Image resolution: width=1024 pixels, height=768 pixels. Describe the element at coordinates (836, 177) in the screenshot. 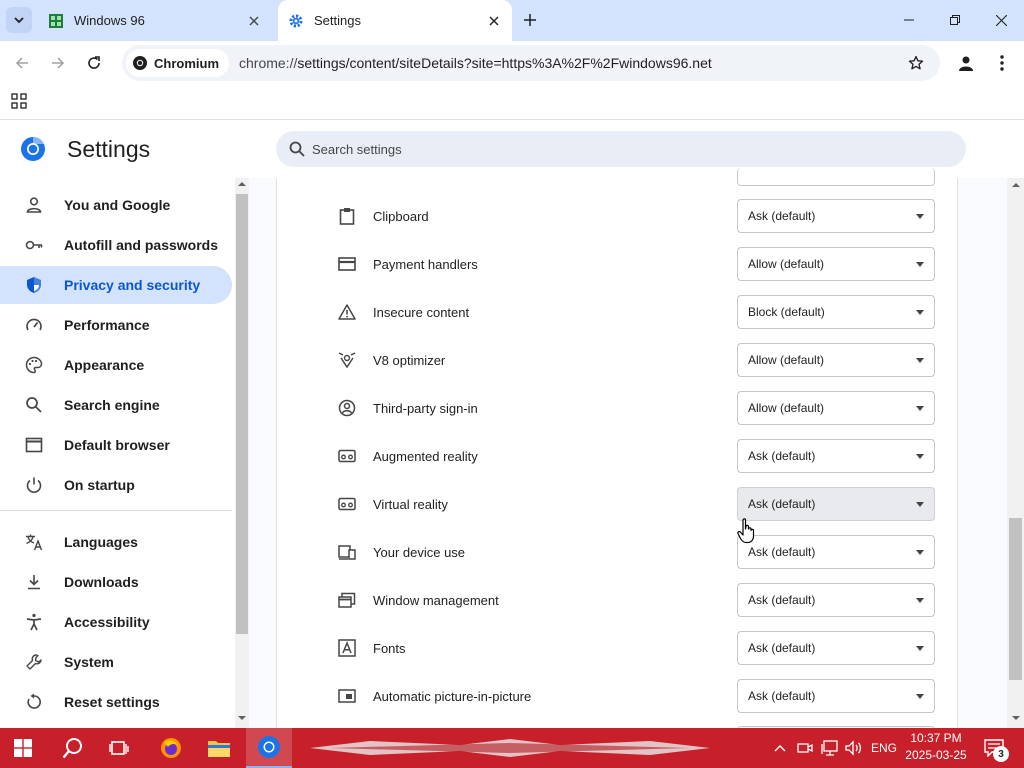

I see `previous-select-partial` at that location.